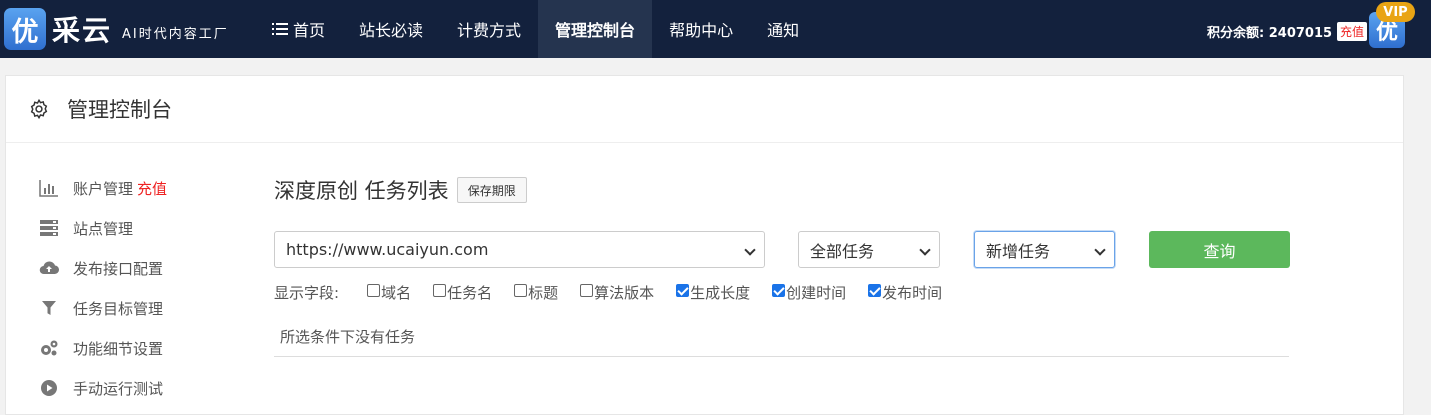 The image size is (1431, 415). What do you see at coordinates (280, 29) in the screenshot?
I see `menu-icon` at bounding box center [280, 29].